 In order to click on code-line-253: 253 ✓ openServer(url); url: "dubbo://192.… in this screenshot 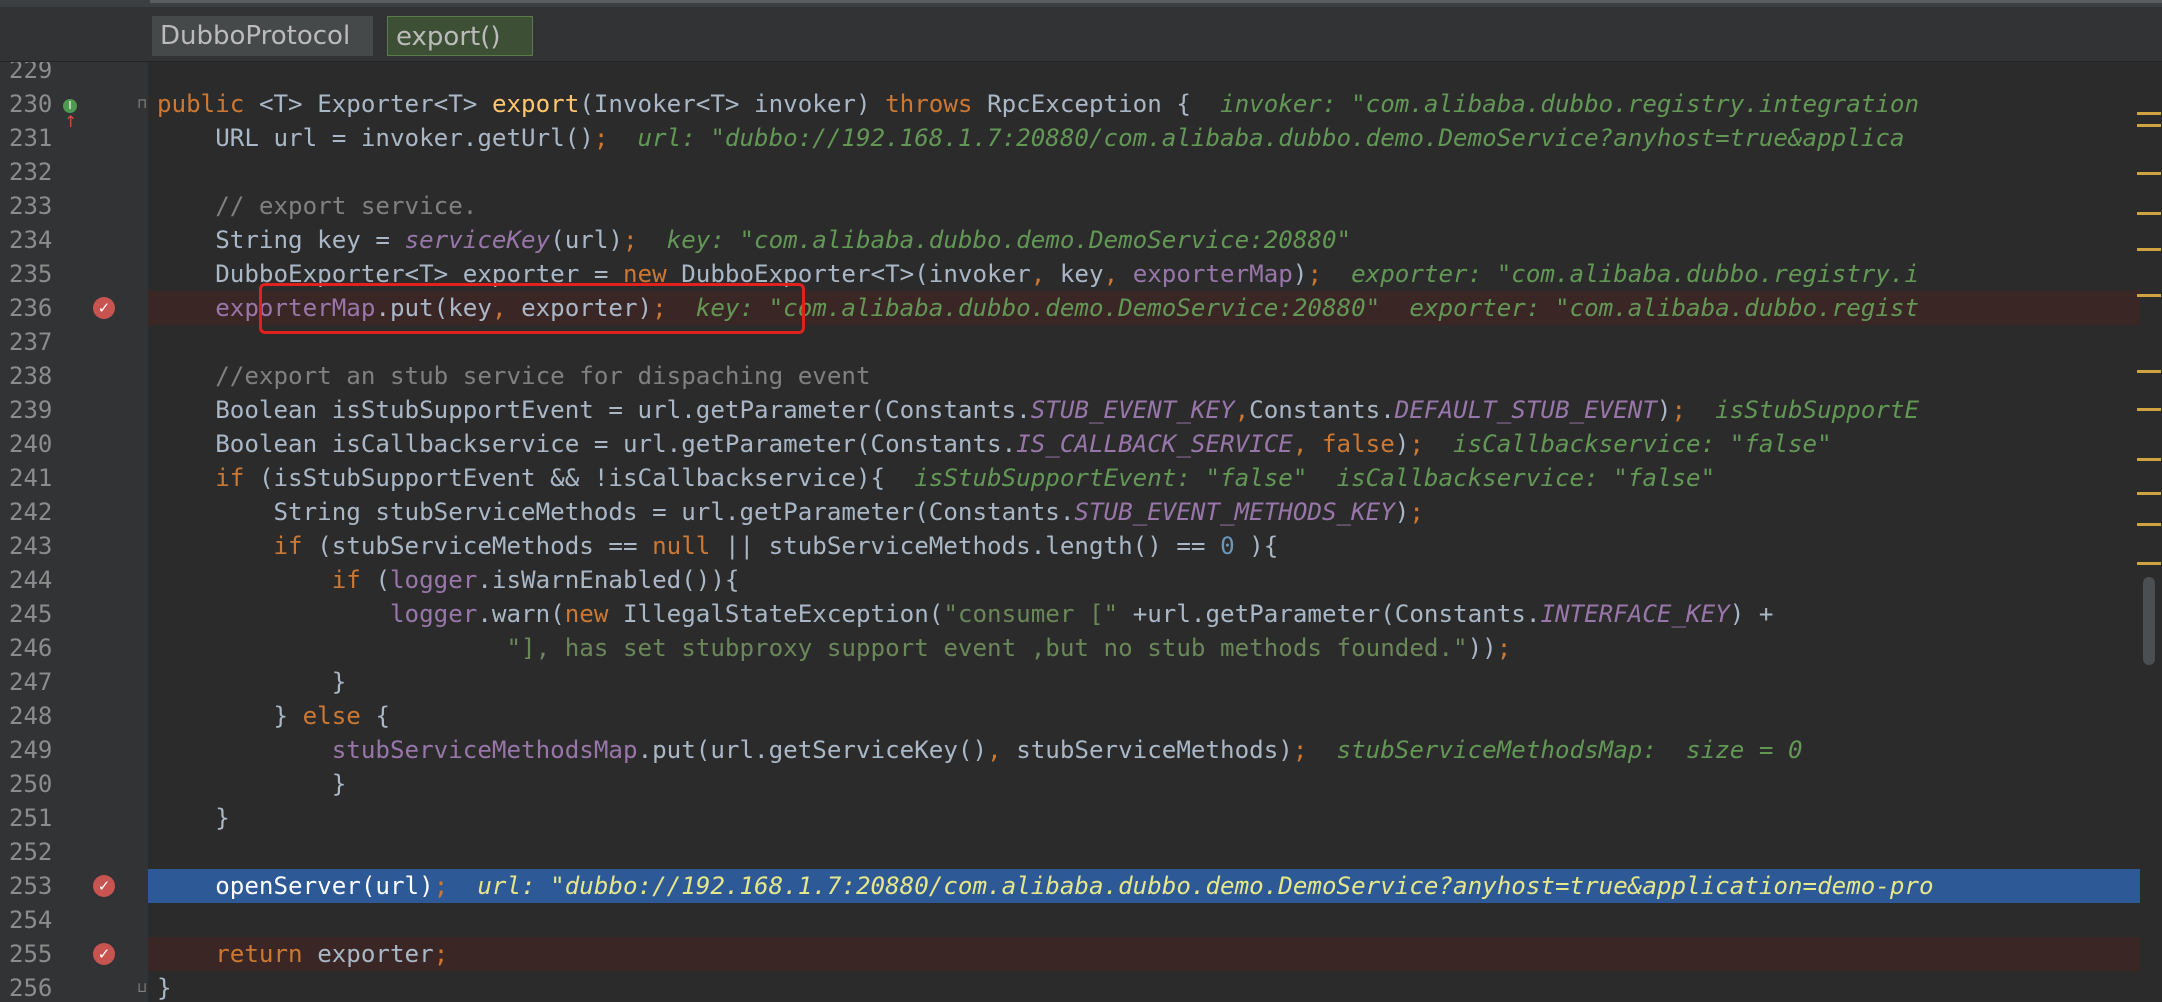, I will do `click(1081, 886)`.